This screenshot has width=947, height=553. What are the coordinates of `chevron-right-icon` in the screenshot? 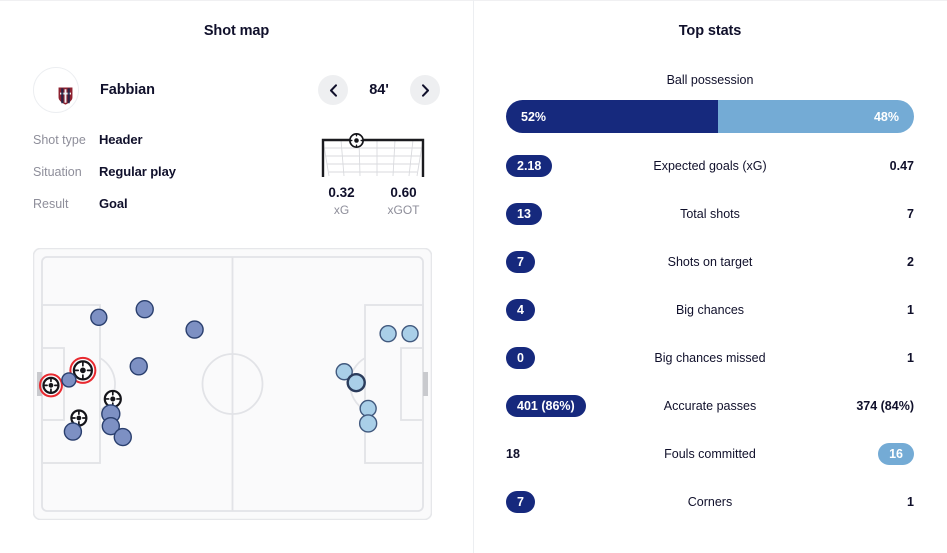 It's located at (425, 90).